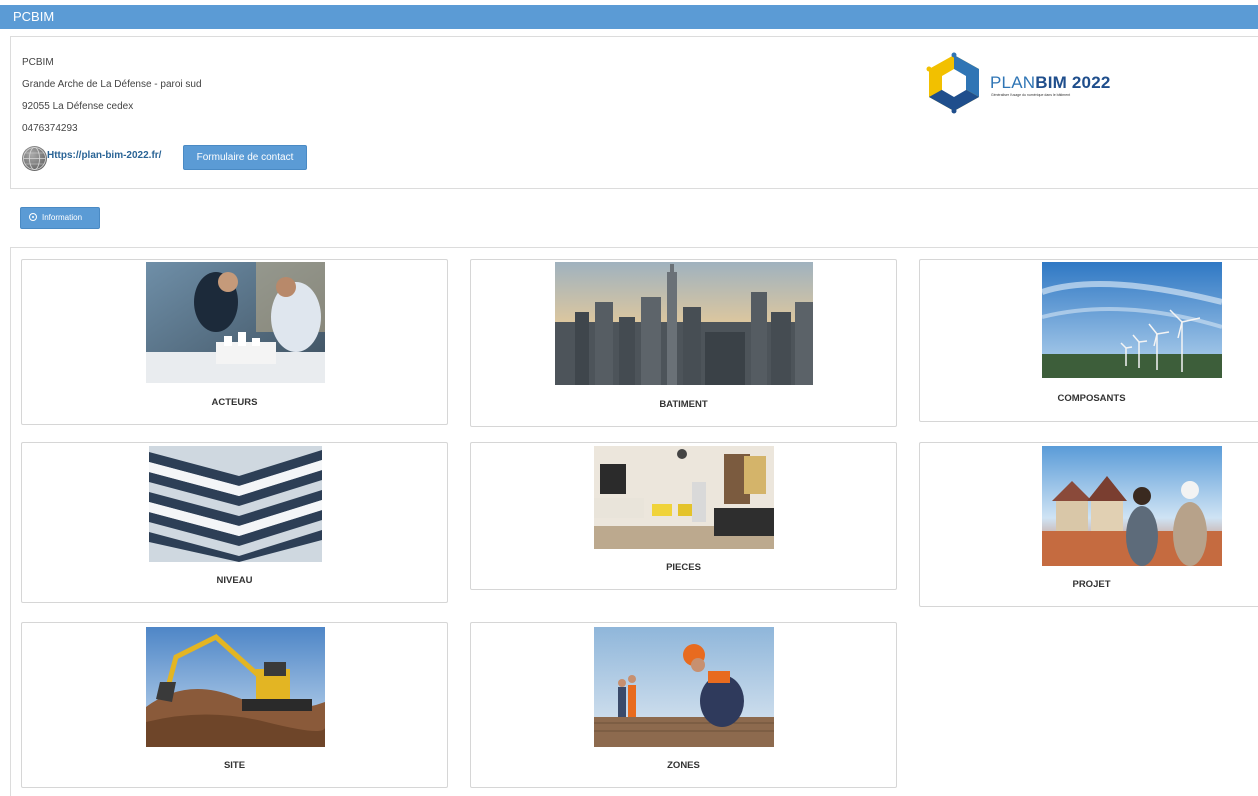 The height and width of the screenshot is (796, 1258). What do you see at coordinates (629, 17) in the screenshot?
I see `window-title-bar: PCBIM` at bounding box center [629, 17].